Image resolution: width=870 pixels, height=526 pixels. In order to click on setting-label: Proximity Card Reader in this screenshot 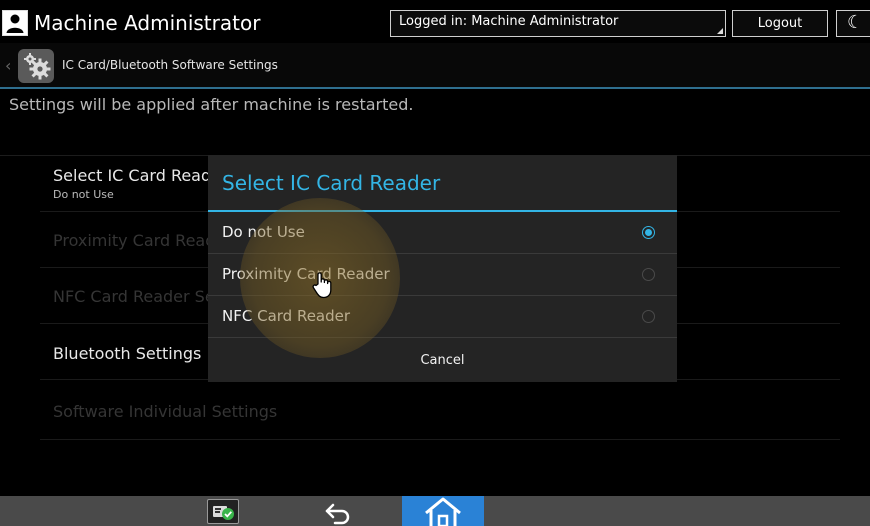, I will do `click(142, 240)`.